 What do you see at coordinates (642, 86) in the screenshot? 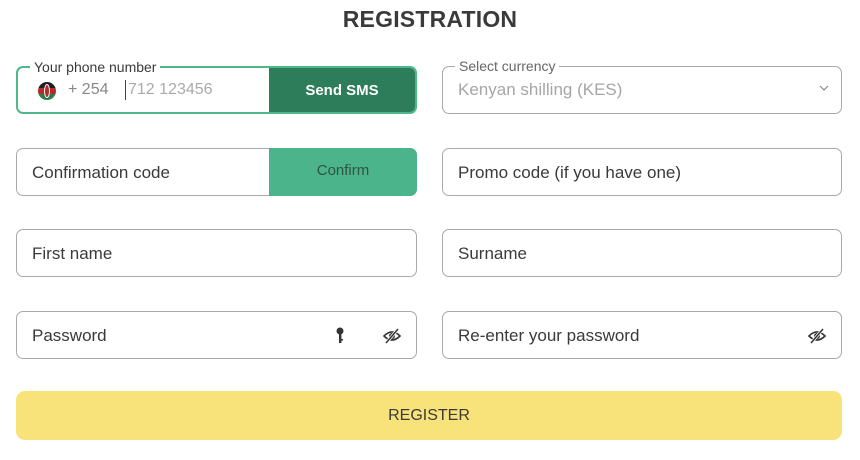
I see `currency-select: Select currency Kenyan shilling (KES)` at bounding box center [642, 86].